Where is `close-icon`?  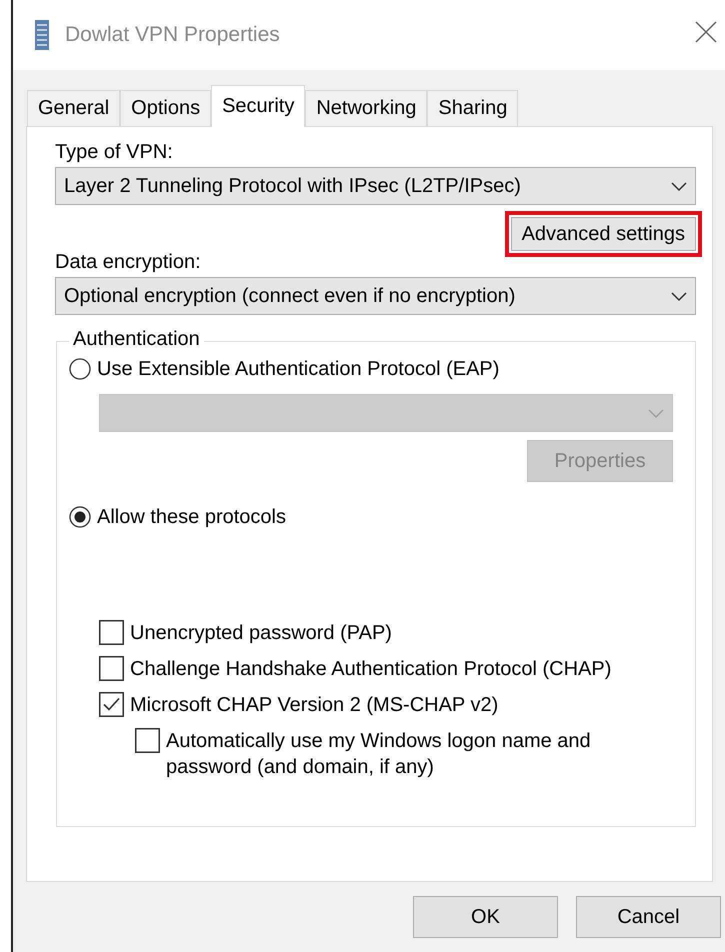
close-icon is located at coordinates (706, 32).